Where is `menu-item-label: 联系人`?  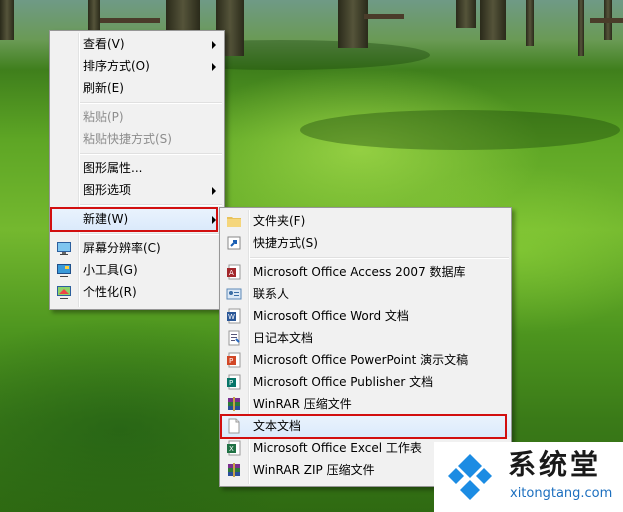
menu-item-label: 联系人 is located at coordinates (271, 294).